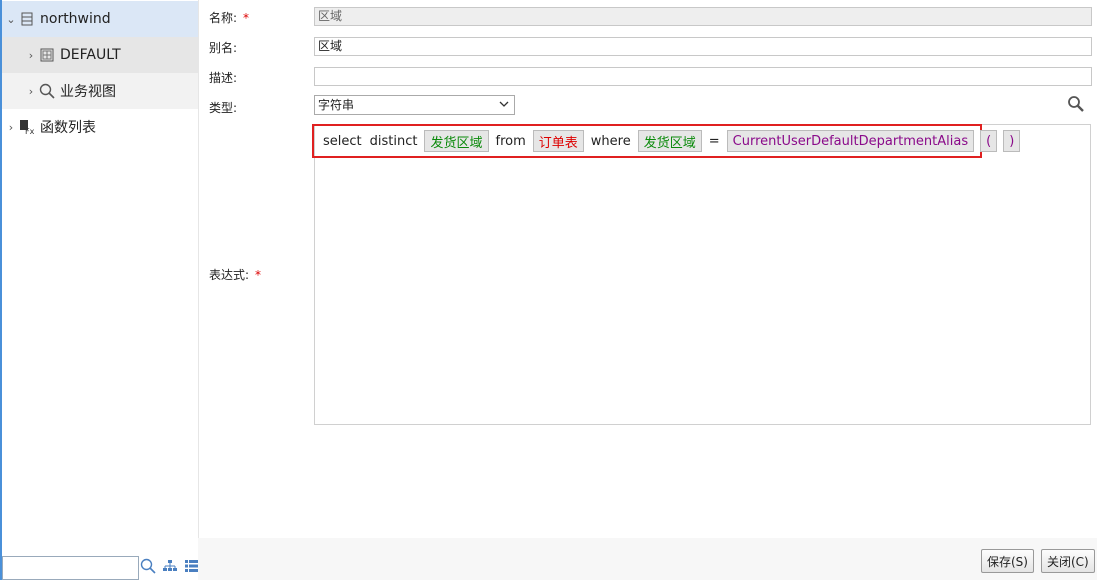  Describe the element at coordinates (850, 141) in the screenshot. I see `function-token: CurrentUserDefaultDepartmentAlias` at that location.